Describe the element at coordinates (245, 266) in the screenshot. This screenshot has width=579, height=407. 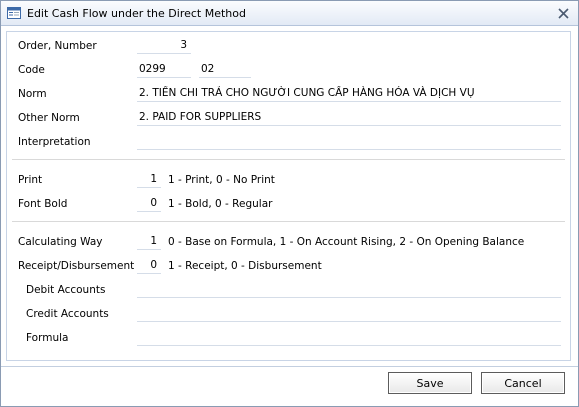
I see `receipt-disbursement-hint: 1 - Receipt, 0 - Disbursement` at that location.